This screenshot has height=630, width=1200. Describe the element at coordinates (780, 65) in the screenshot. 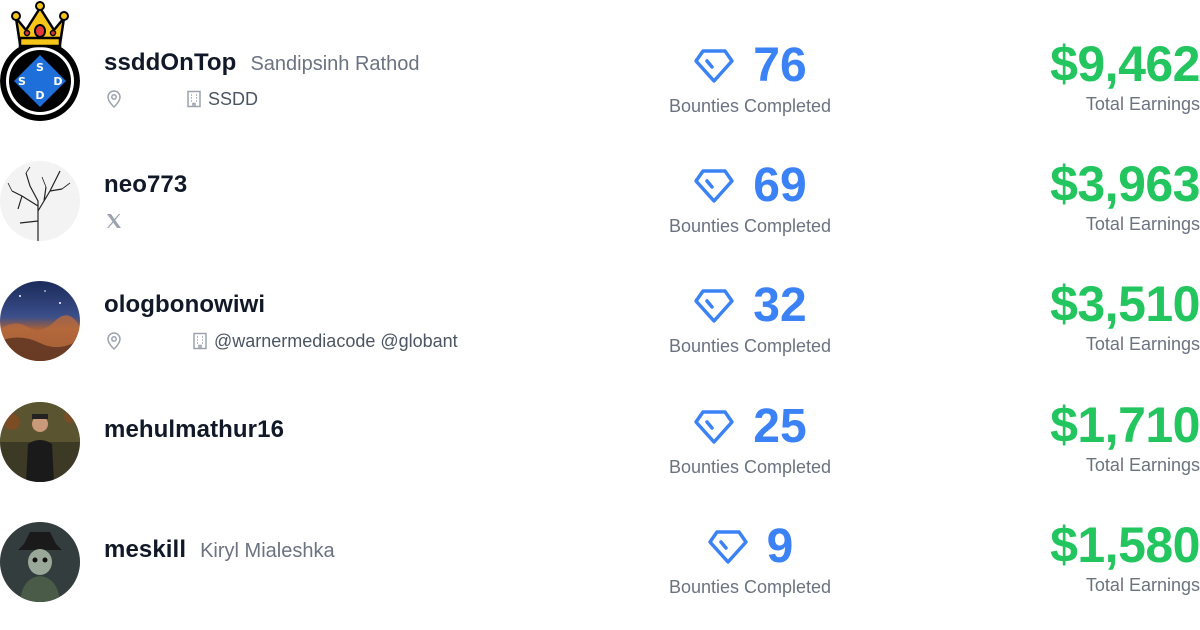

I see `bounties-count: 76` at that location.